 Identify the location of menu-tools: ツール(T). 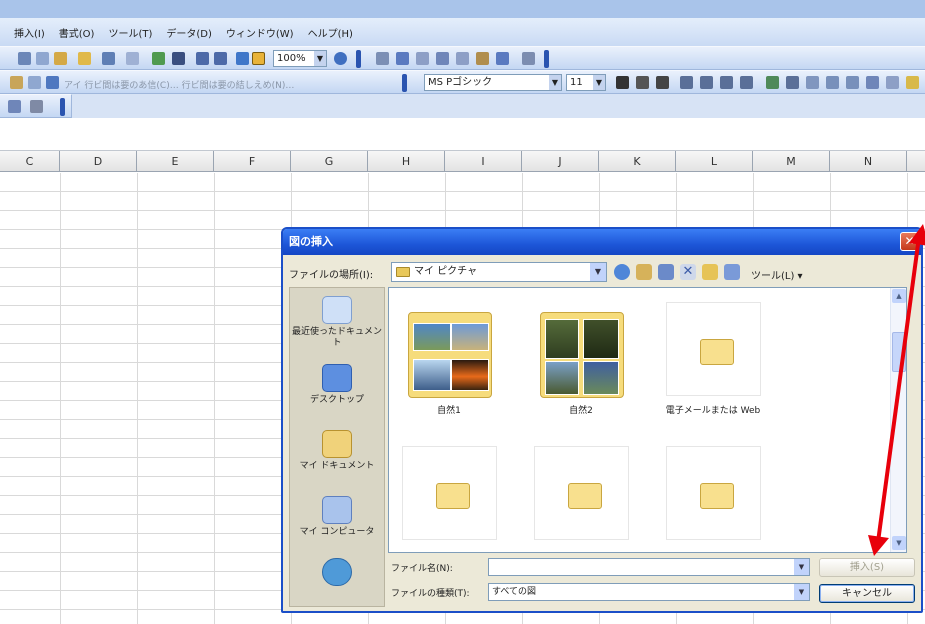
(130, 32).